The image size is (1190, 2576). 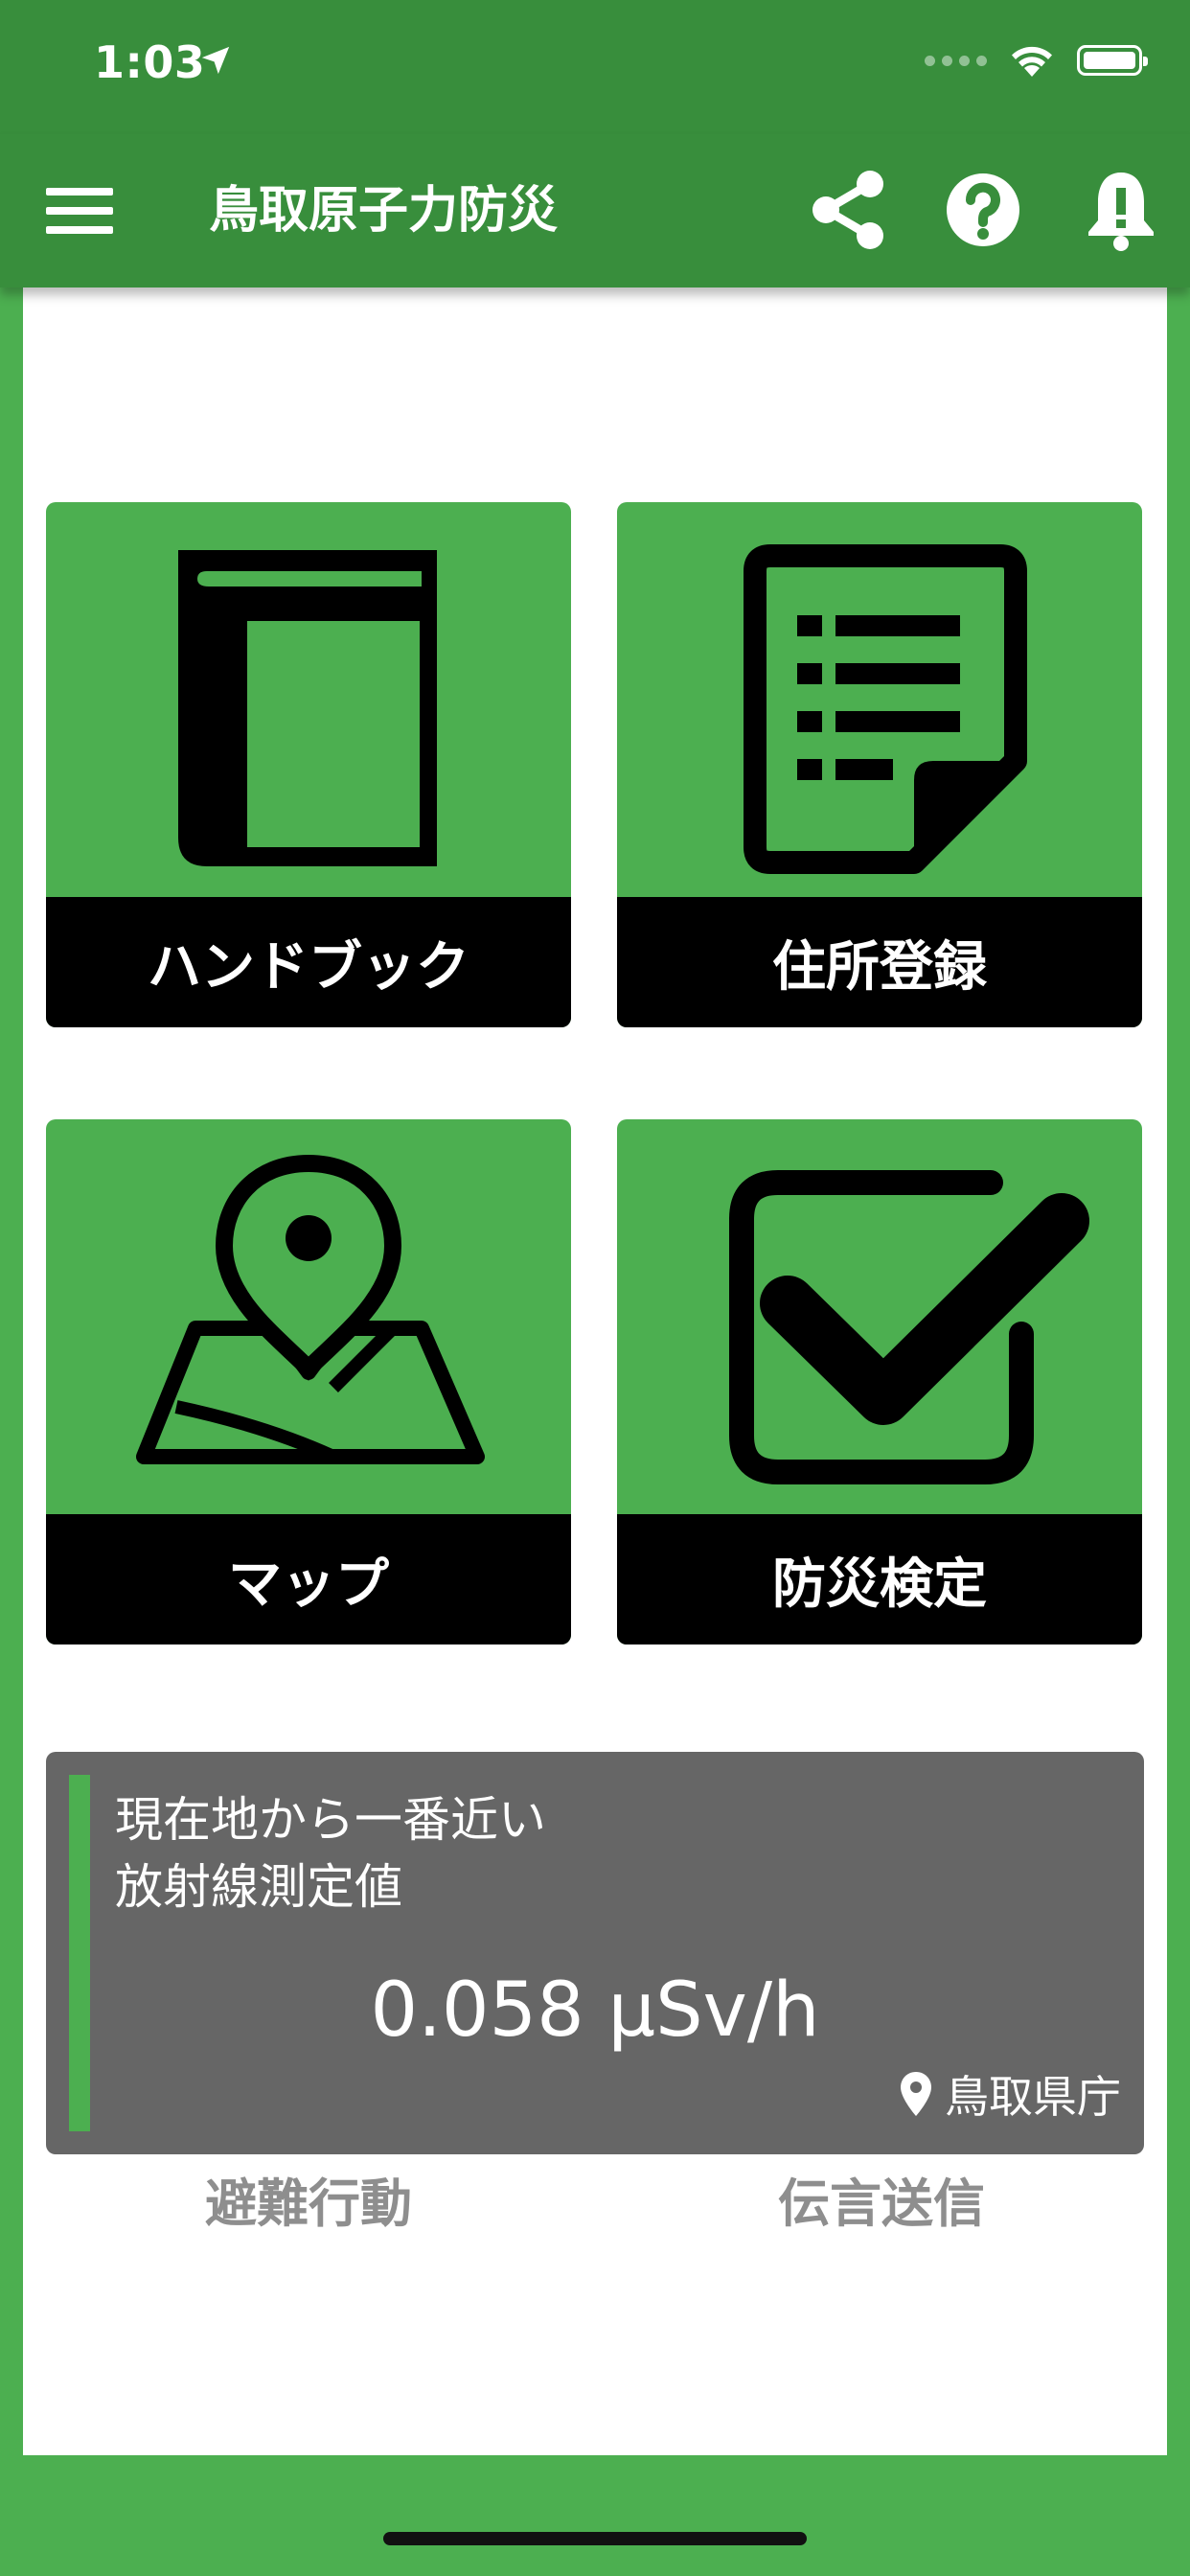 What do you see at coordinates (956, 60) in the screenshot?
I see `cellular-signal-icon` at bounding box center [956, 60].